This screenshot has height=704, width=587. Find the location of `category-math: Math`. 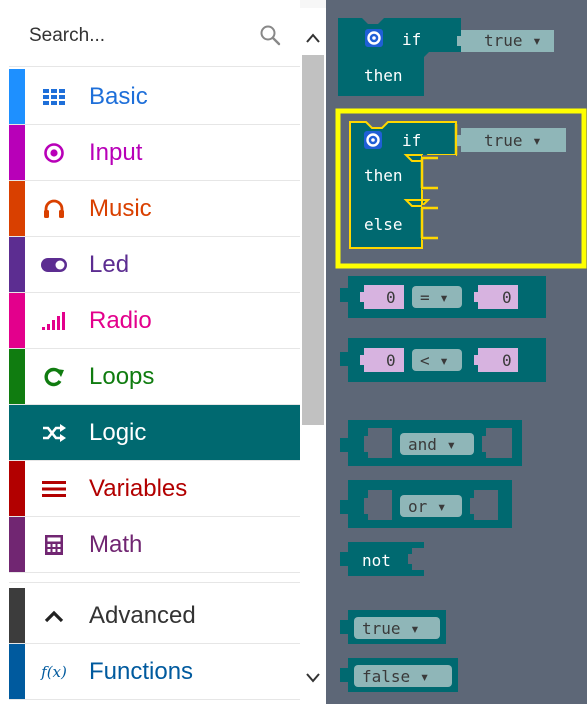

category-math: Math is located at coordinates (154, 545).